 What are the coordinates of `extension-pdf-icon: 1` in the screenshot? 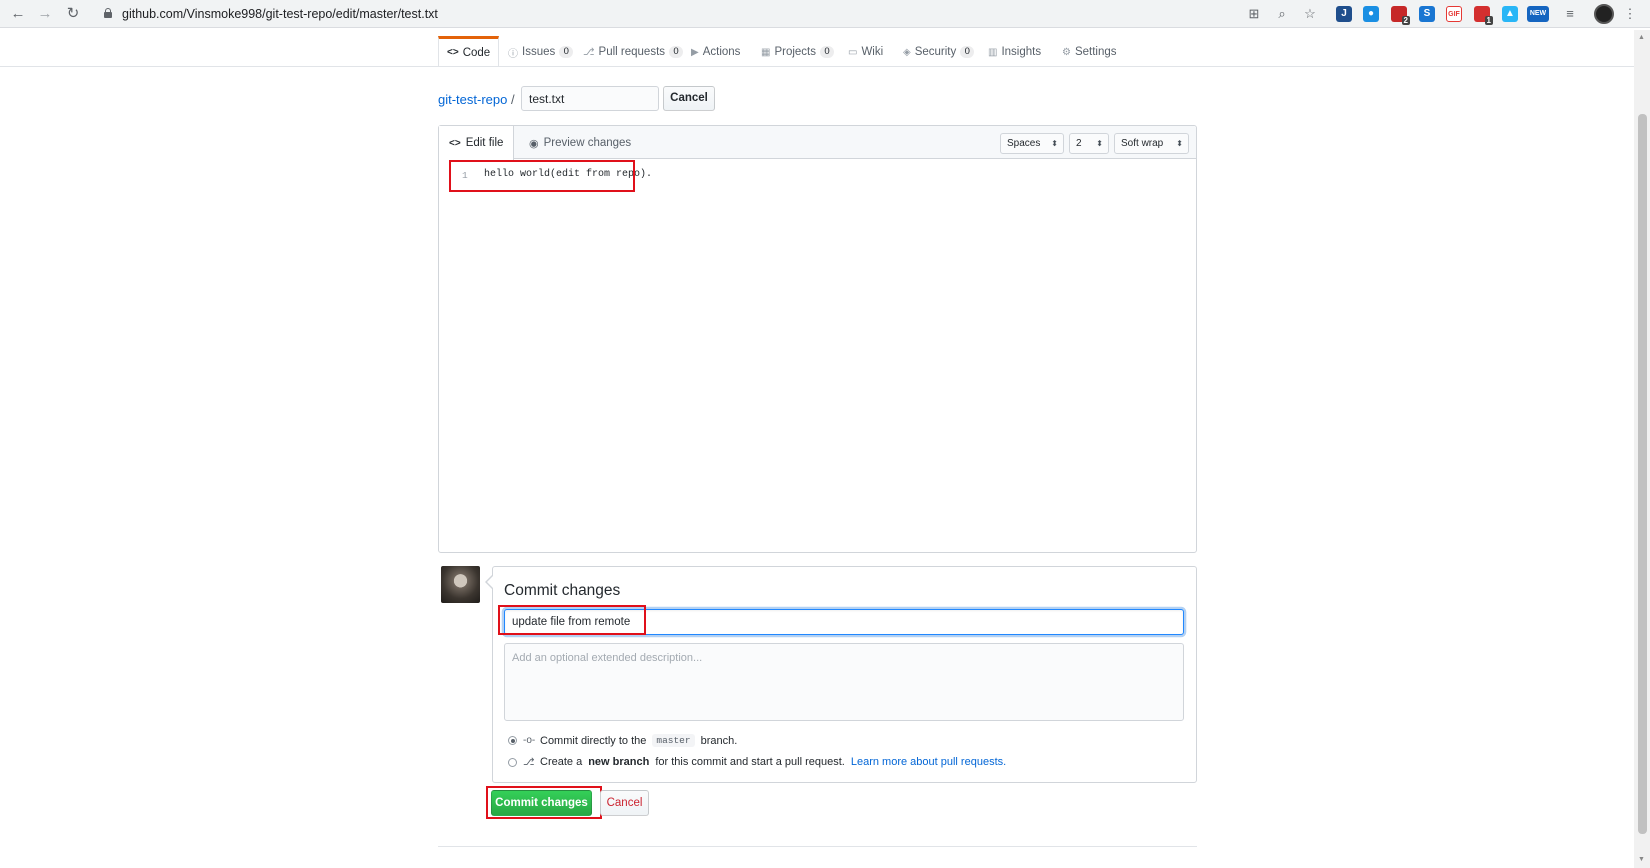 It's located at (1483, 15).